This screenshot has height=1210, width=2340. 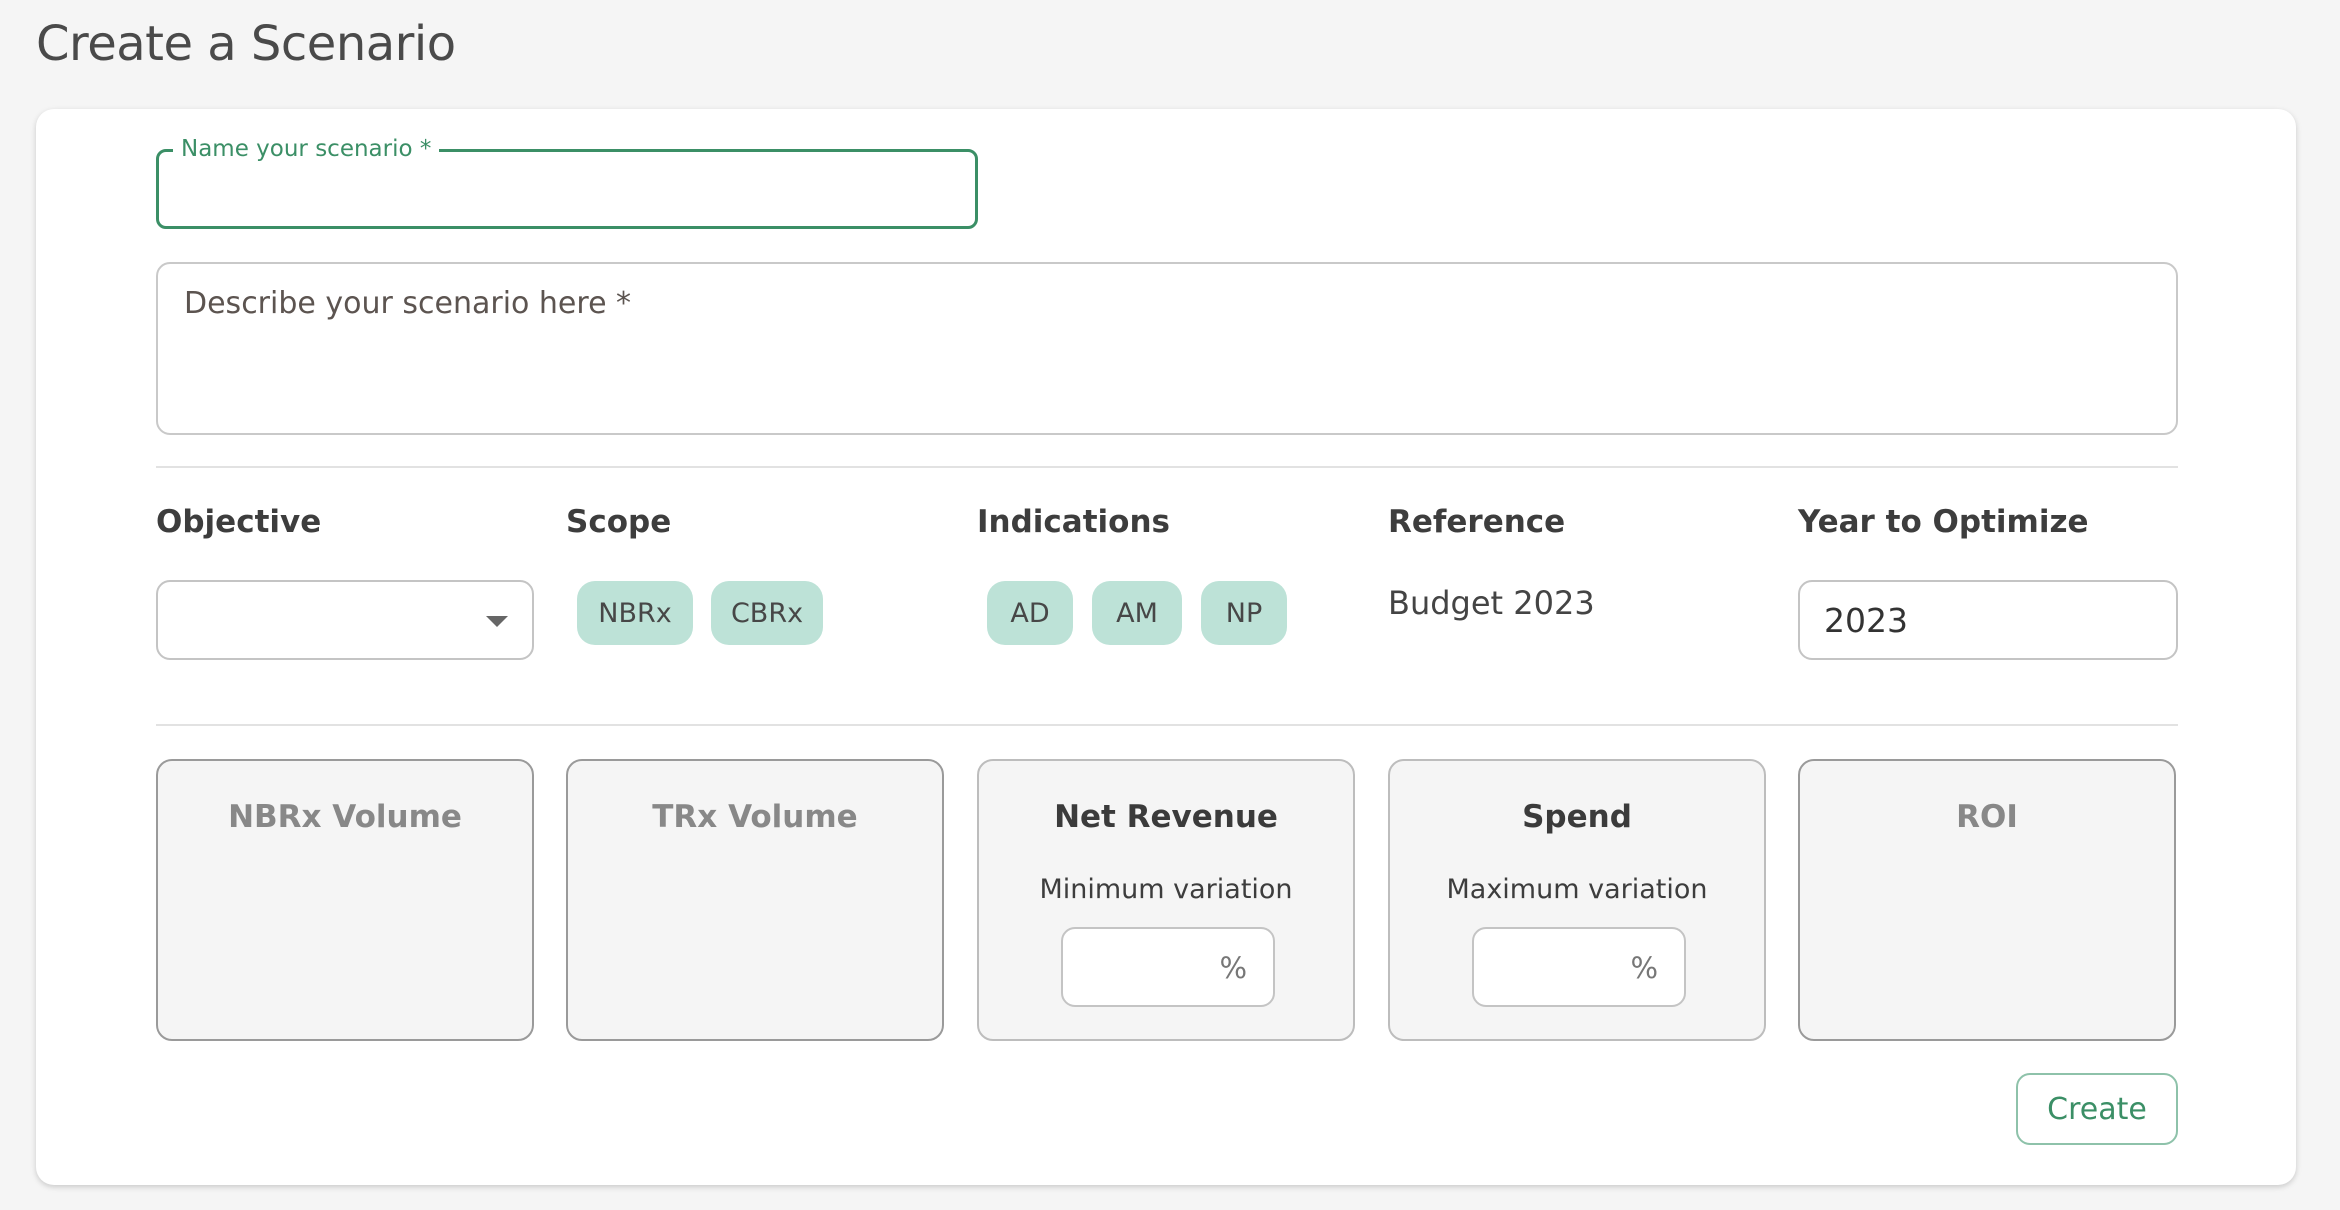 I want to click on net-revenue-variation-field: %, so click(x=1168, y=967).